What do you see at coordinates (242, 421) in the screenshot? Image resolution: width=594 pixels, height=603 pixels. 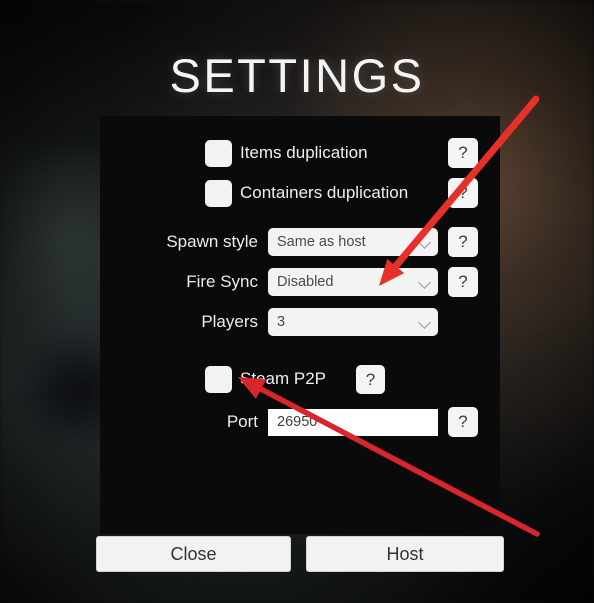 I see `label-port: Port` at bounding box center [242, 421].